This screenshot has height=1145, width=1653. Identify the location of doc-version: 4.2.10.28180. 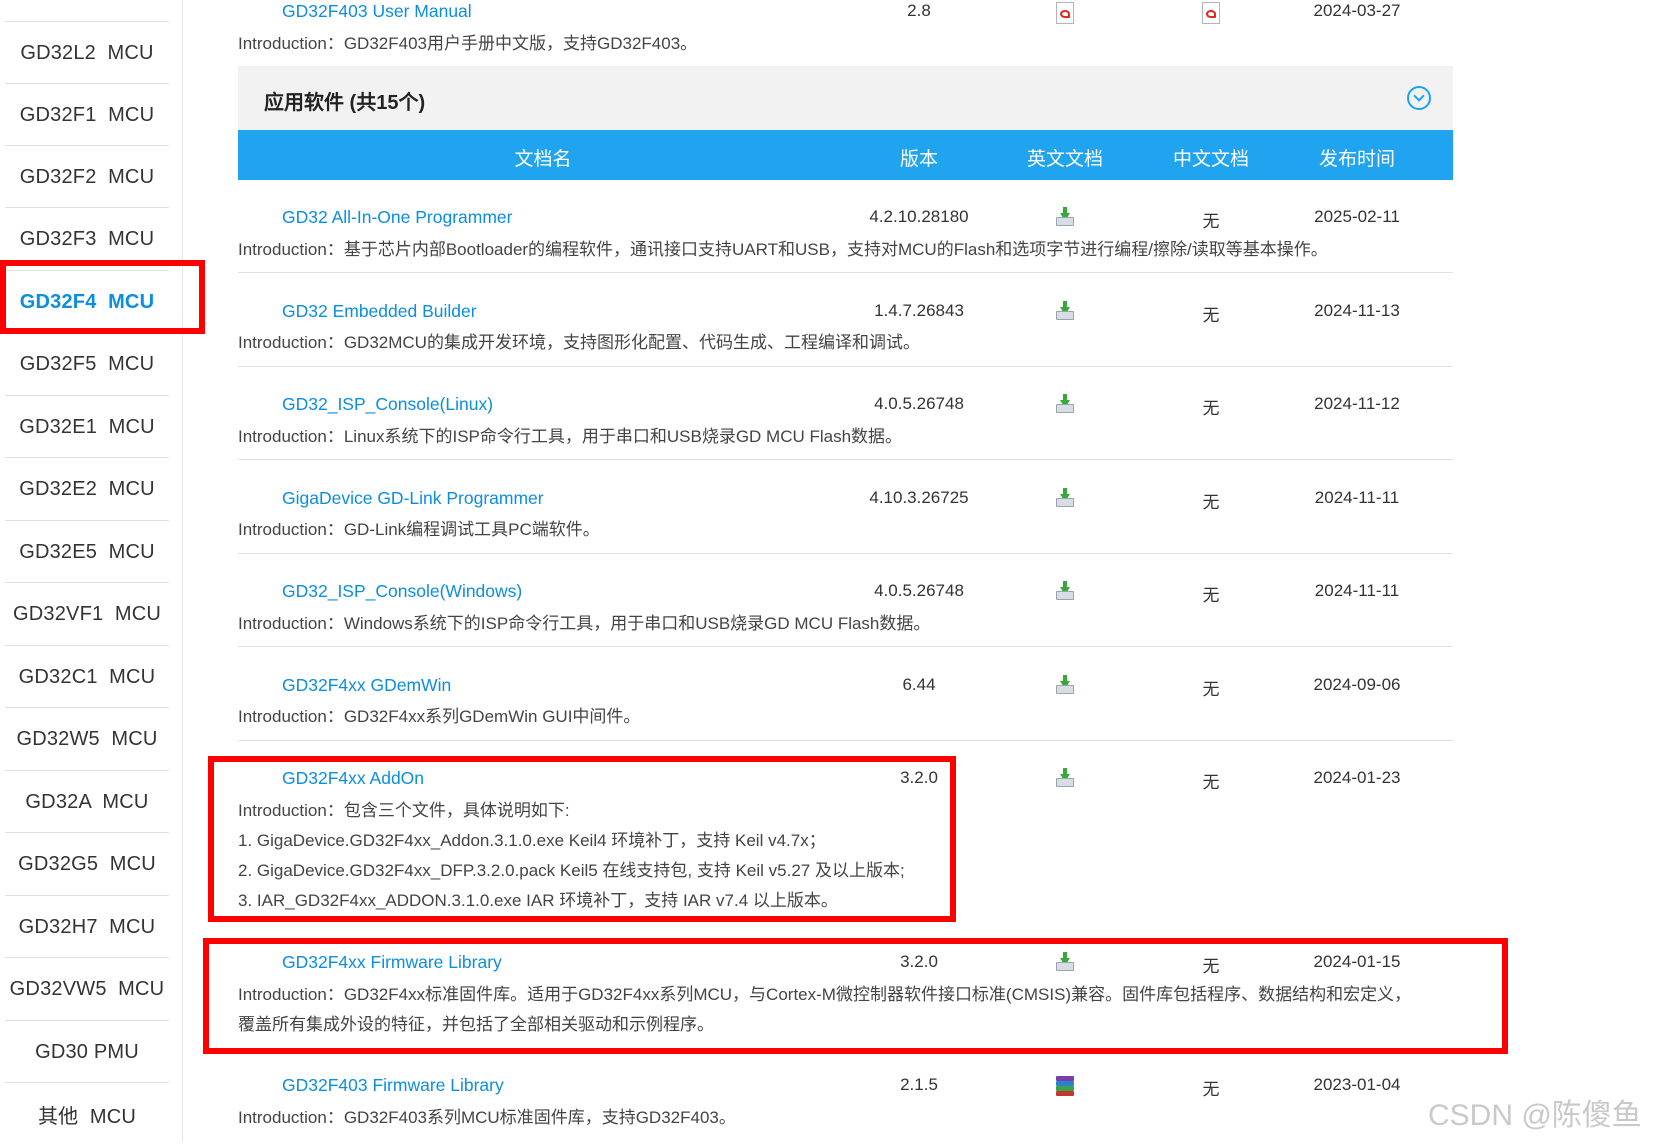
(919, 216).